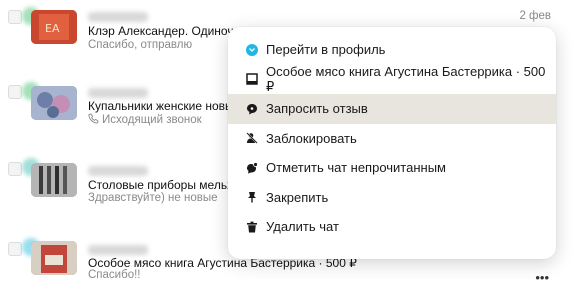  What do you see at coordinates (252, 167) in the screenshot?
I see `unread-icon` at bounding box center [252, 167].